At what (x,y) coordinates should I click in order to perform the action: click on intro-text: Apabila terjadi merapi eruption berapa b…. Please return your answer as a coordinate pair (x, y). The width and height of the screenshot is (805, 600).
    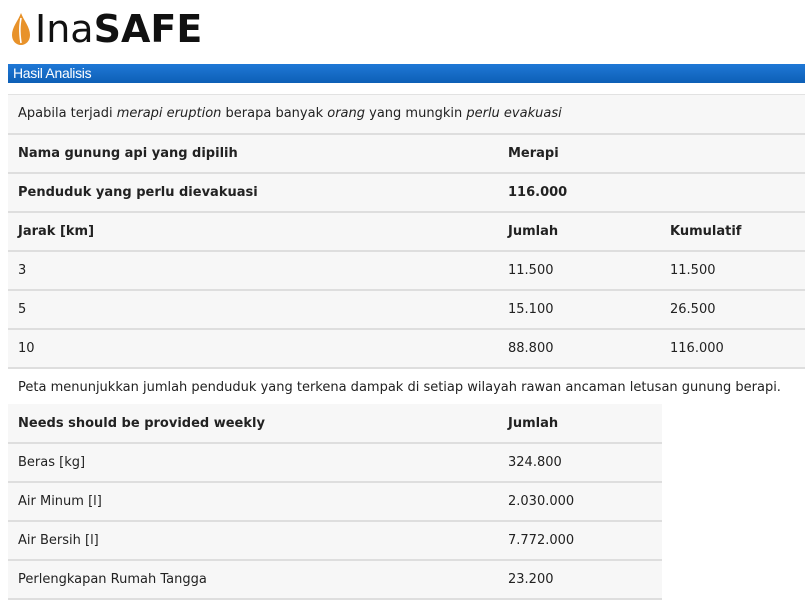
    Looking at the image, I should click on (290, 114).